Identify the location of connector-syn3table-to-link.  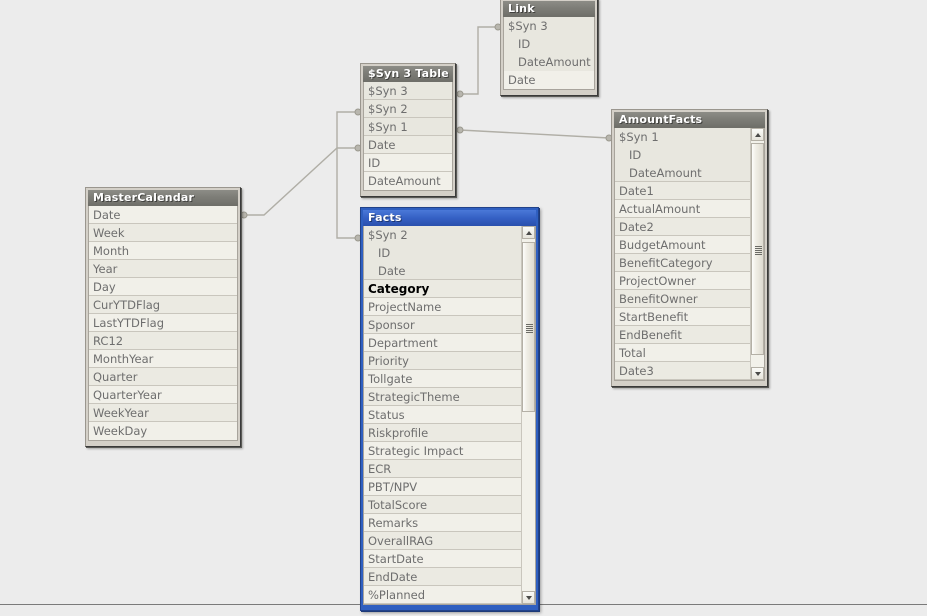
(479, 60).